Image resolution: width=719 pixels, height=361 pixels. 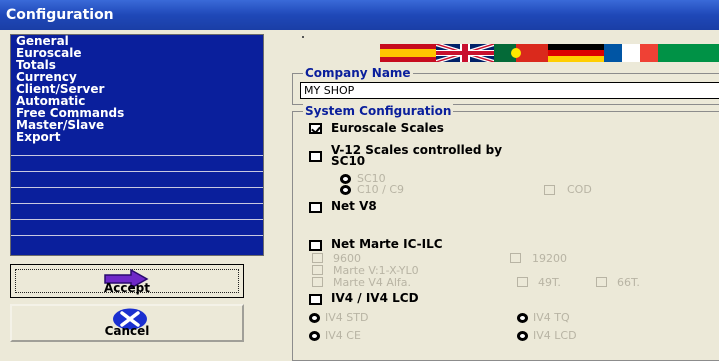 What do you see at coordinates (555, 335) in the screenshot?
I see `iv4-lcd-label: IV4 LCD` at bounding box center [555, 335].